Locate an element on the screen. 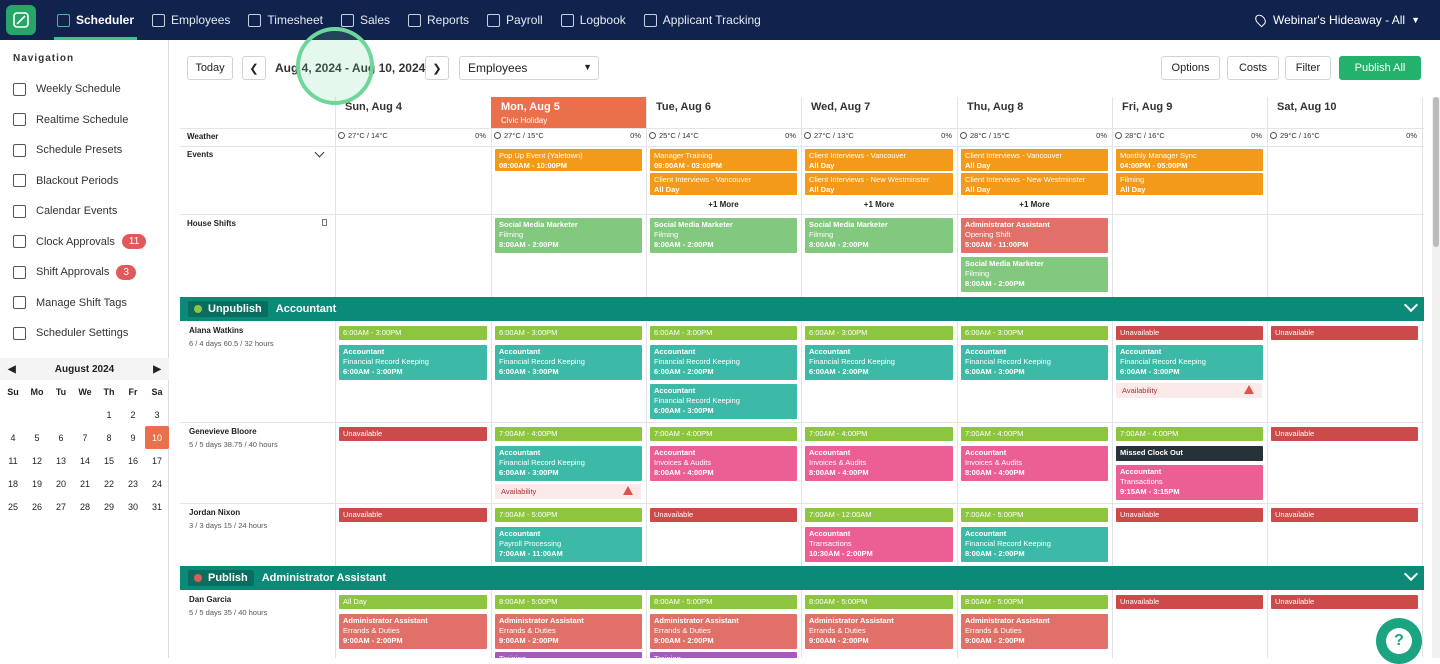 The height and width of the screenshot is (664, 1440). calendar-day: 20 is located at coordinates (61, 483).